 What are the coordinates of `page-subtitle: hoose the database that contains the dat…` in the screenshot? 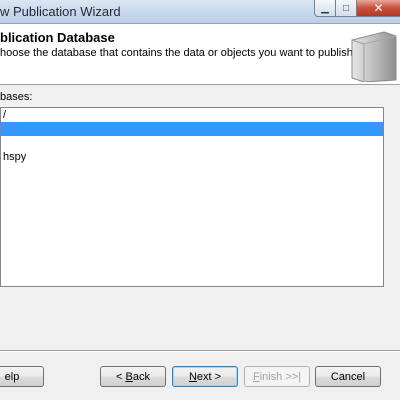 It's located at (178, 53).